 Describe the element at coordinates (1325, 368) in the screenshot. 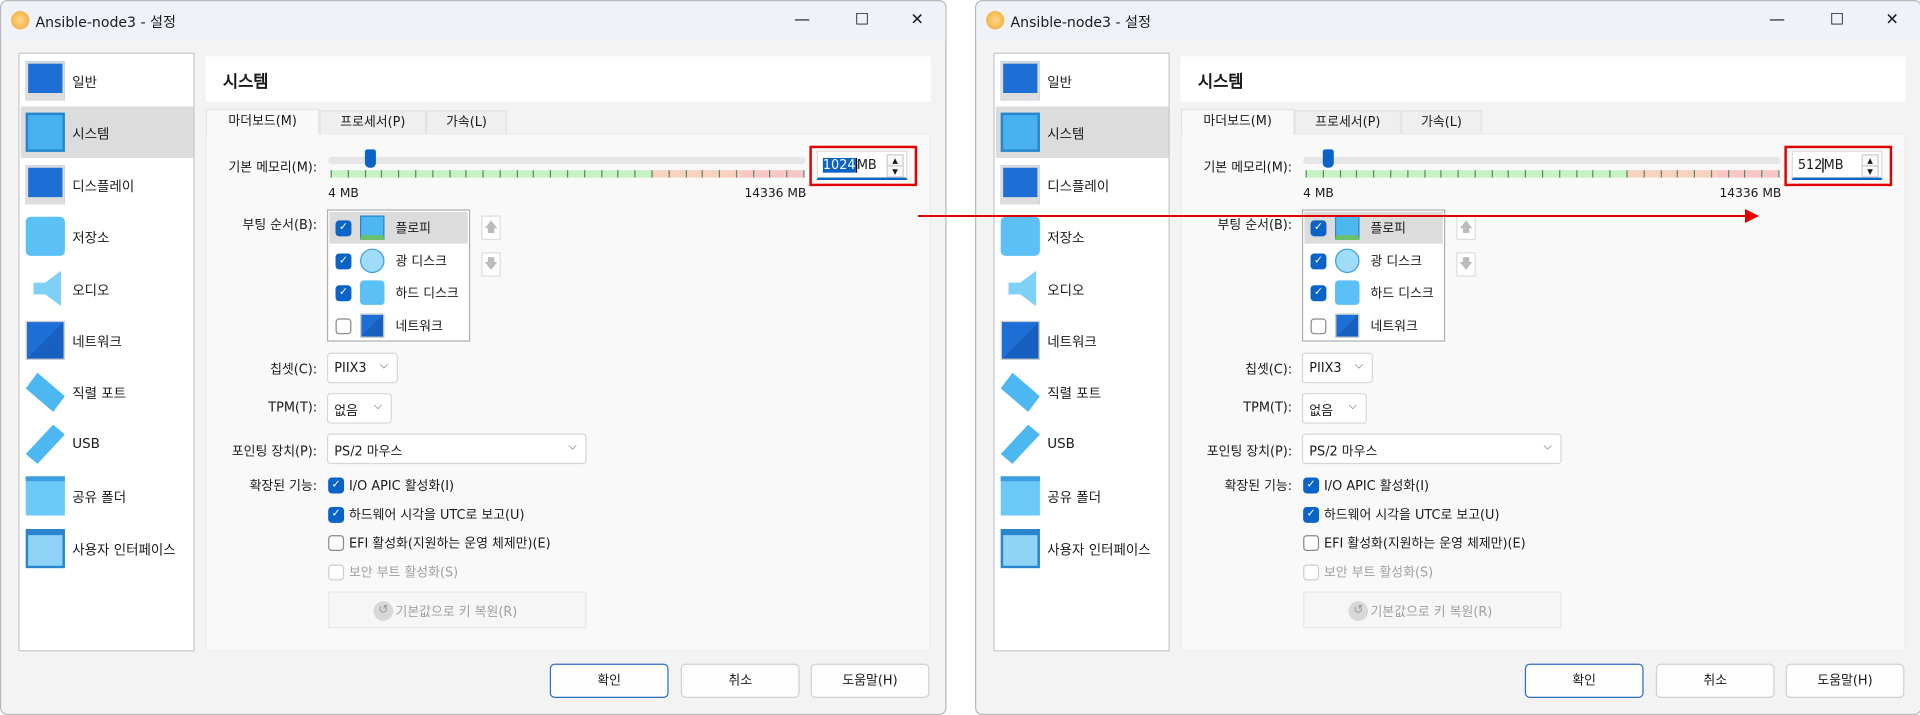

I see `chipset-value: PIIX3` at that location.